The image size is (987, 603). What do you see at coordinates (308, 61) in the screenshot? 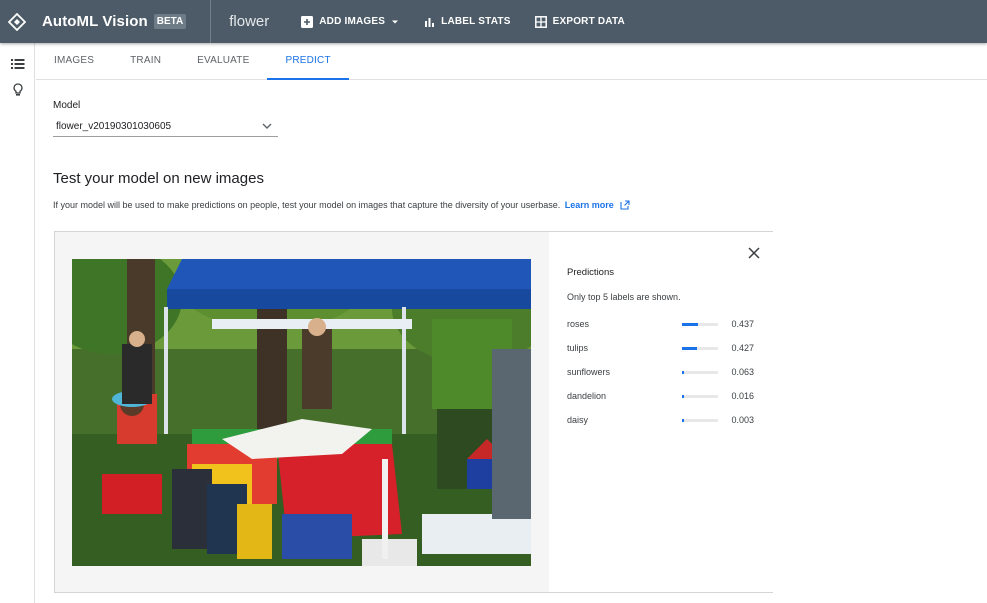
I see `tab-predict: PREDICT` at bounding box center [308, 61].